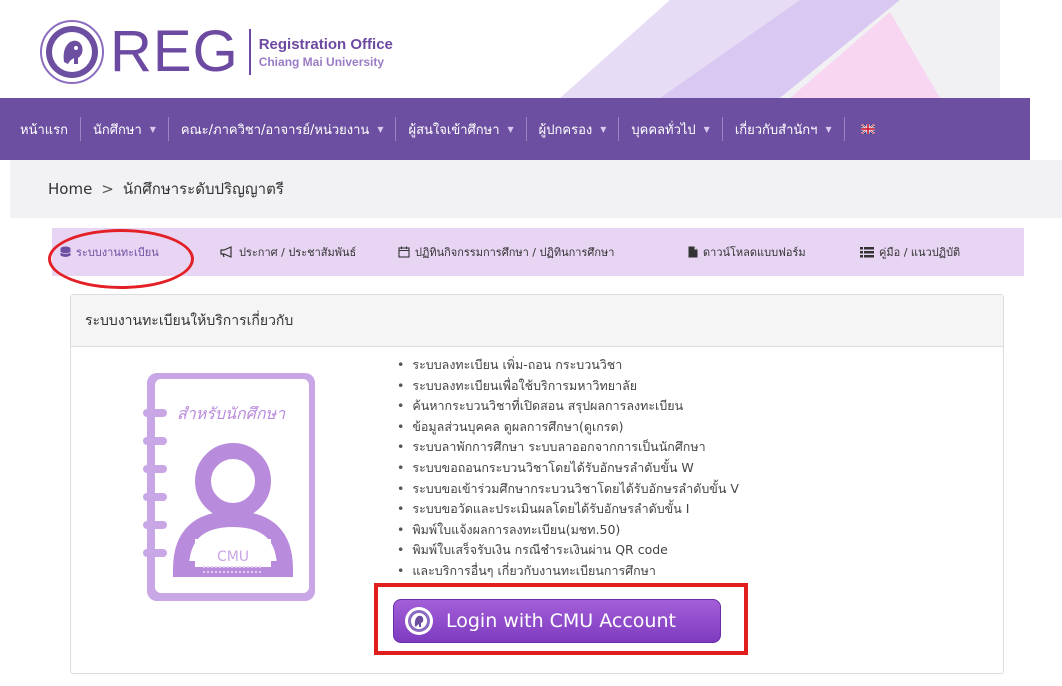 The height and width of the screenshot is (686, 1062). I want to click on nav-label: หน้าแรก, so click(44, 130).